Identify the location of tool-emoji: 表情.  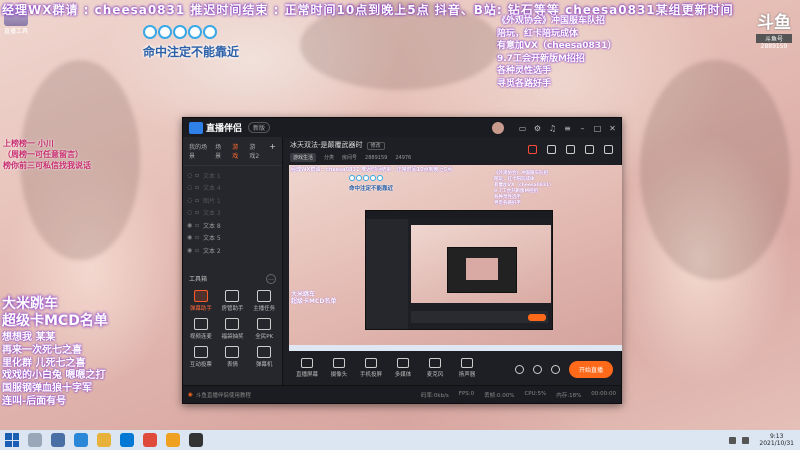
(233, 356).